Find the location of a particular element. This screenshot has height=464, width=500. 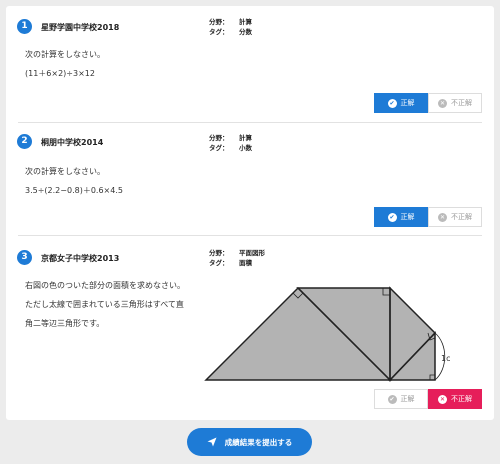

submit-results-button: 成績結果を提出する is located at coordinates (249, 442).